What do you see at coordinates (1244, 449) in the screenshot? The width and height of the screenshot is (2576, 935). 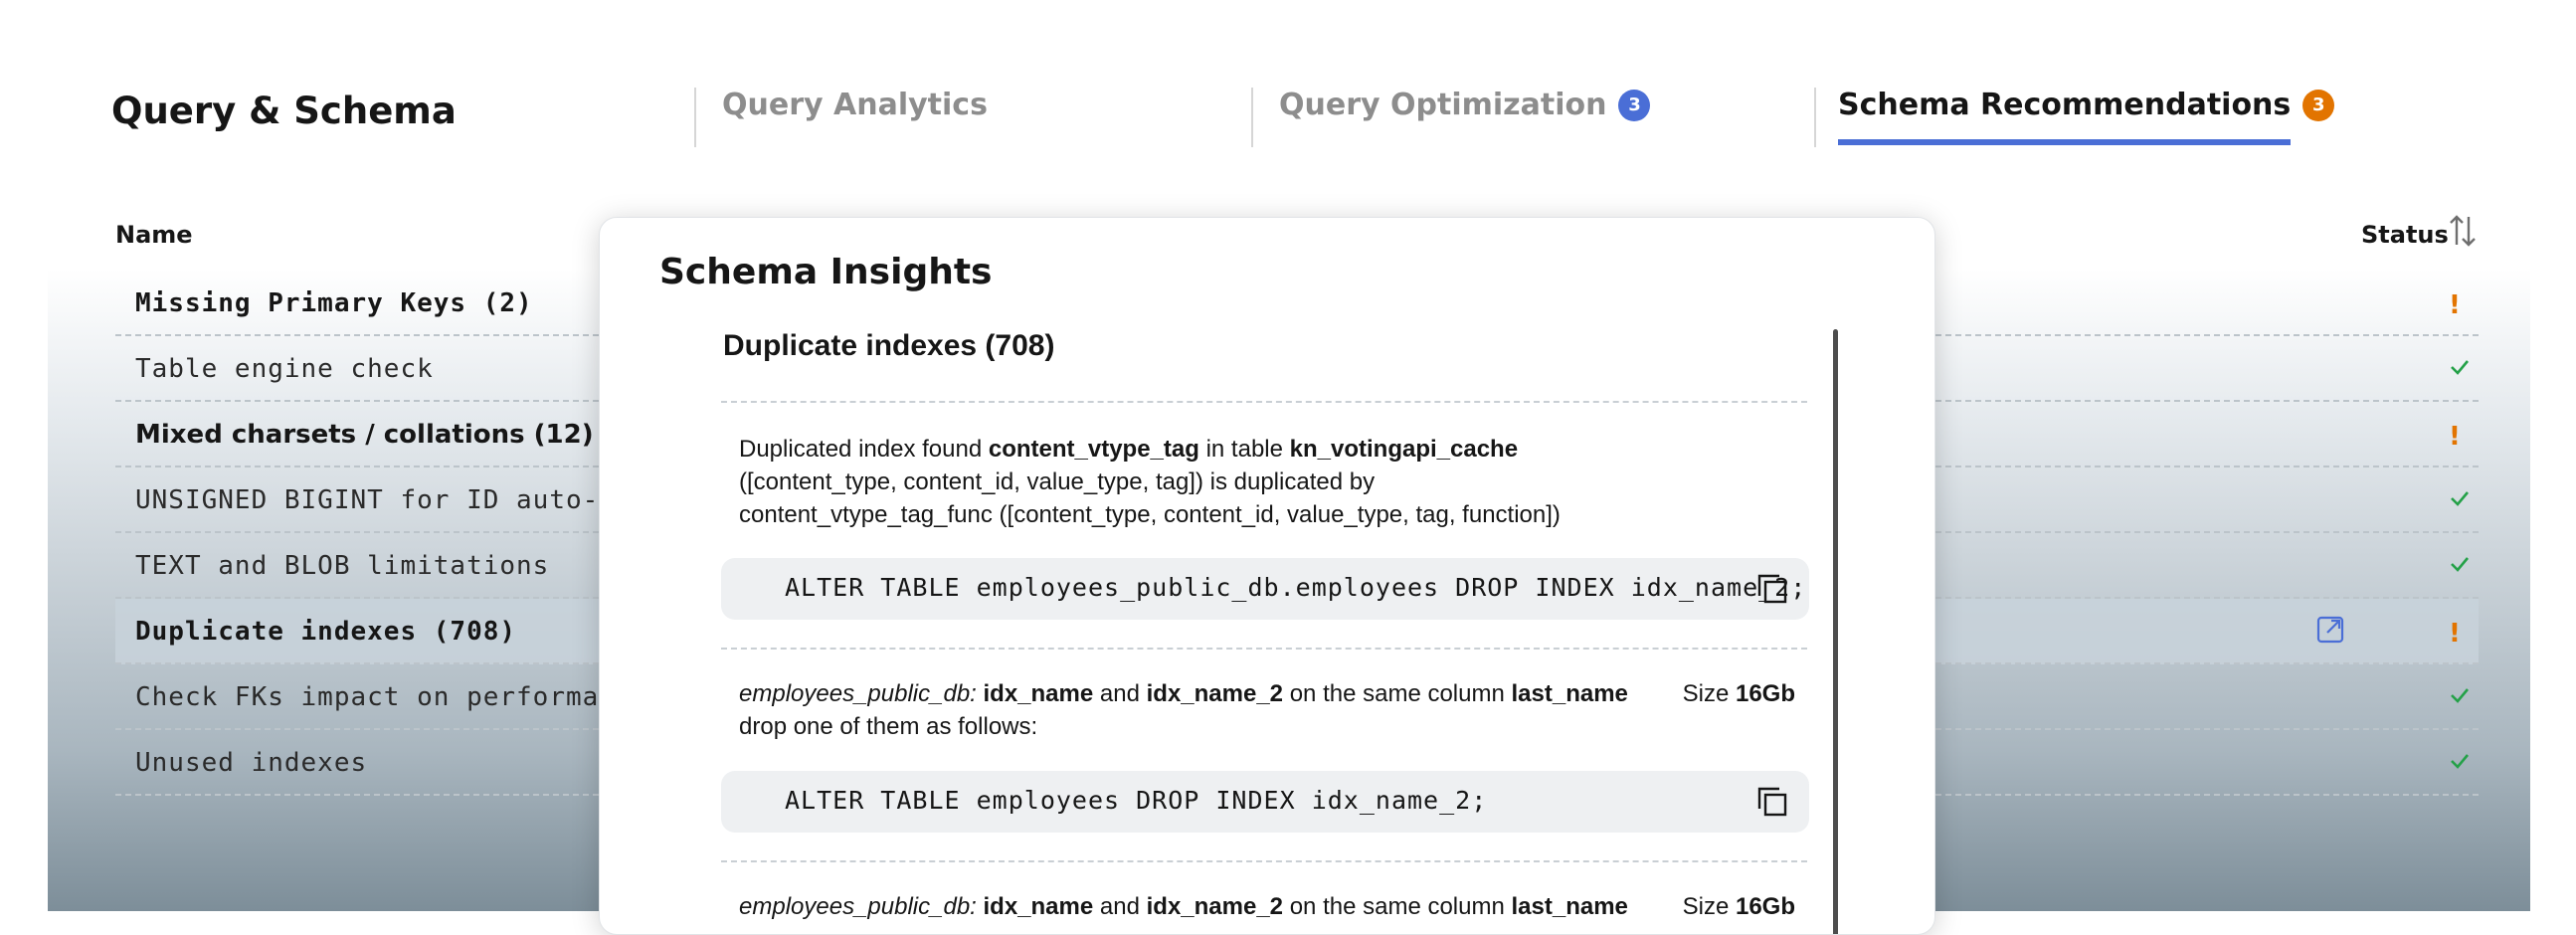 I see `finding-text: in table` at bounding box center [1244, 449].